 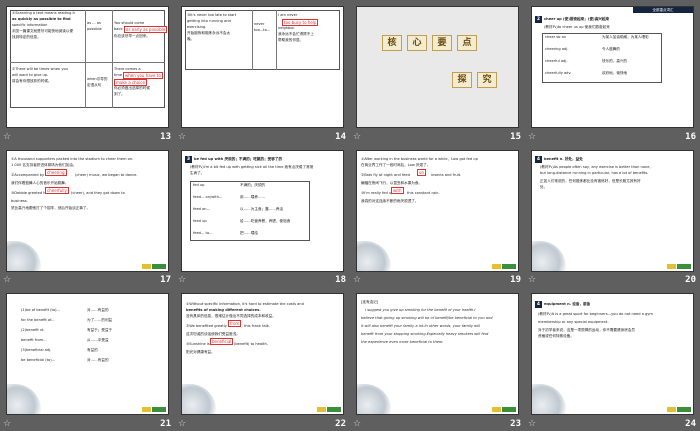 I want to click on slide-text: ①Scanning a text means reading it, so click(x=43, y=13).